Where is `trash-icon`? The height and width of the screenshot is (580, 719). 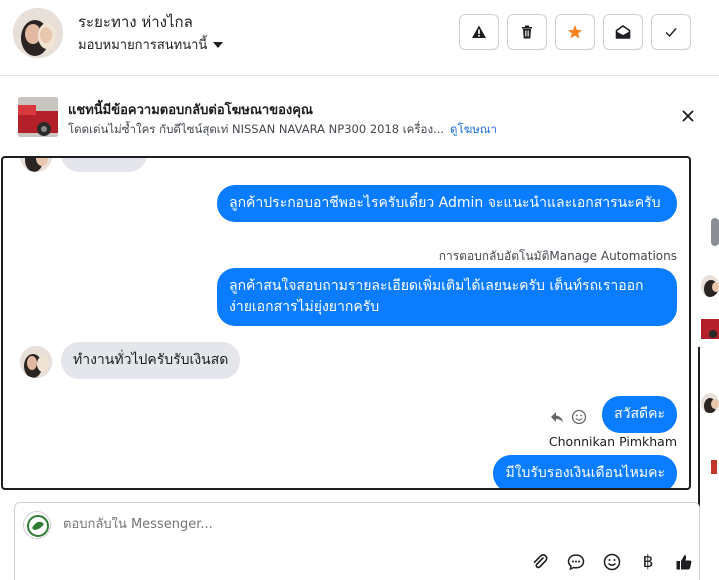 trash-icon is located at coordinates (527, 32).